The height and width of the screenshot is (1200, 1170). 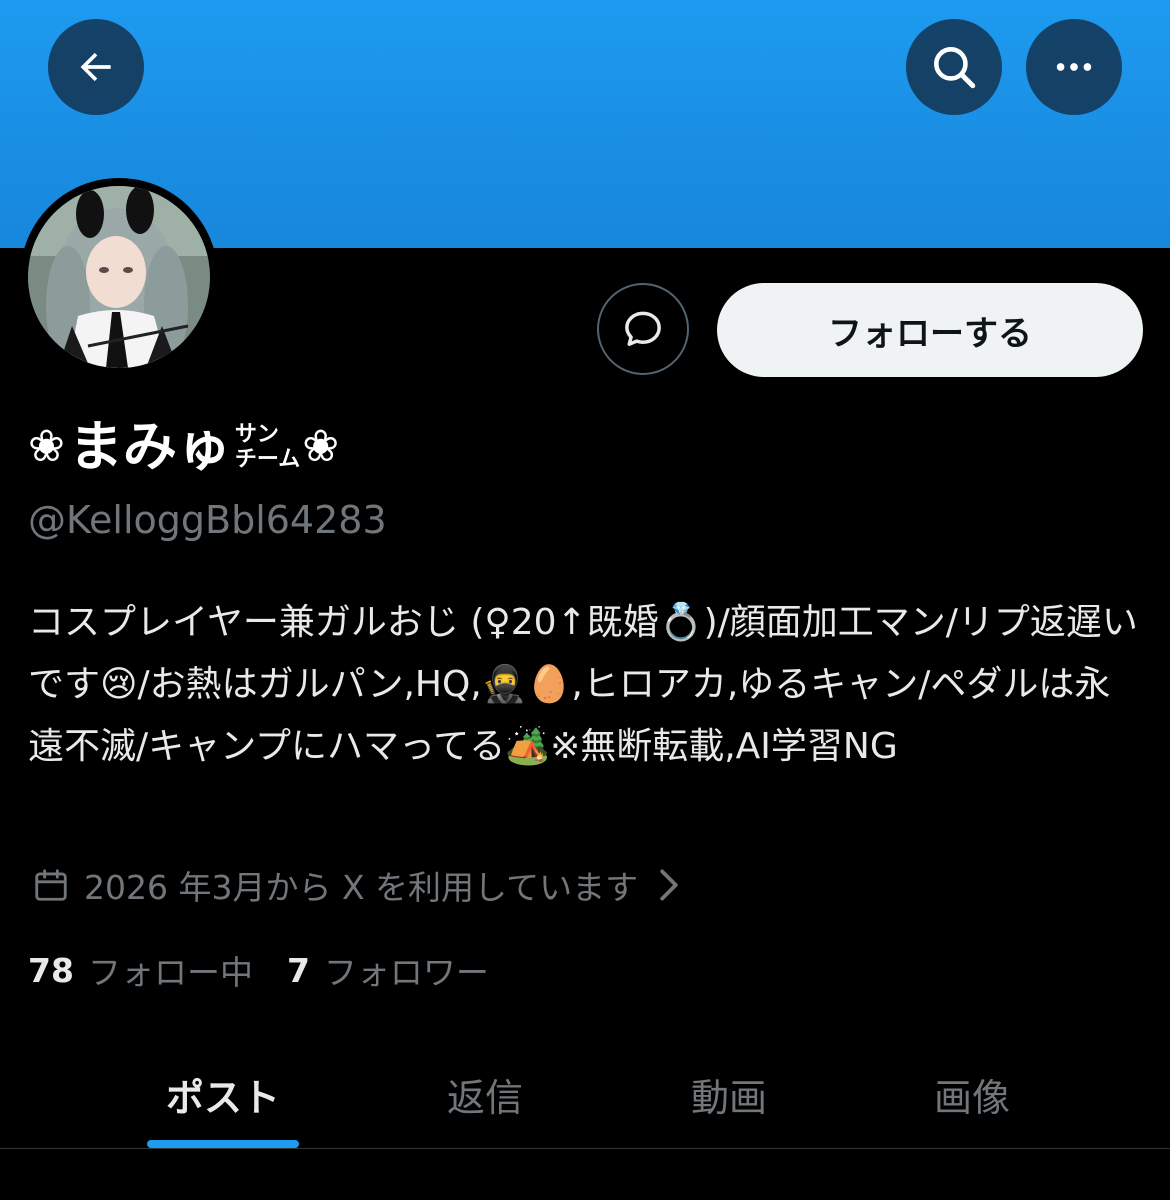 I want to click on arrow-left-icon, so click(x=95, y=67).